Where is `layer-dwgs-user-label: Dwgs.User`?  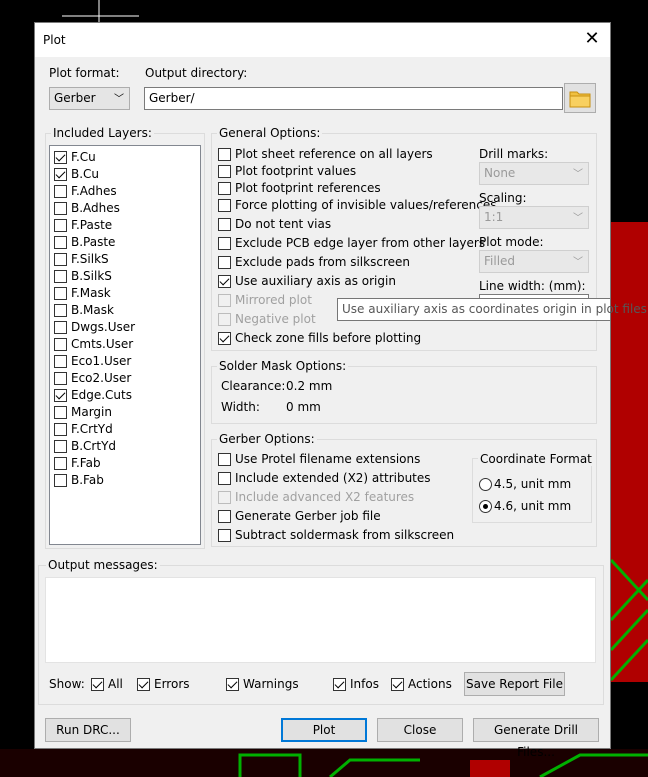 layer-dwgs-user-label: Dwgs.User is located at coordinates (103, 327).